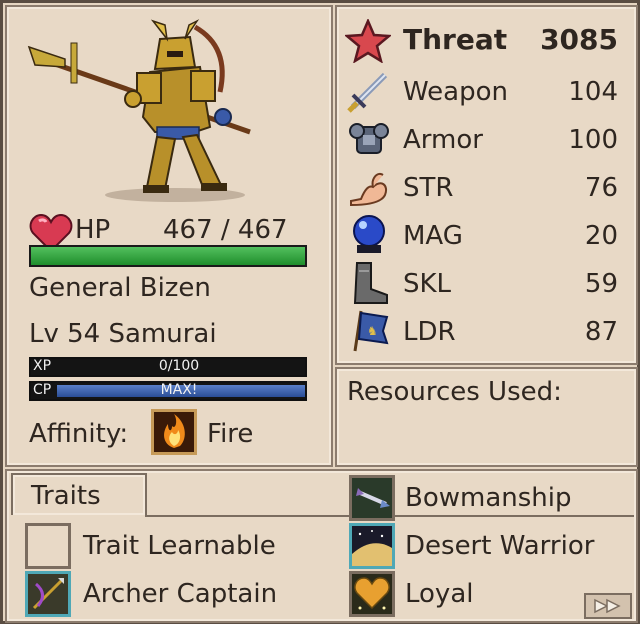 The image size is (640, 624). What do you see at coordinates (456, 92) in the screenshot?
I see `stat-label-weapon: Weapon` at bounding box center [456, 92].